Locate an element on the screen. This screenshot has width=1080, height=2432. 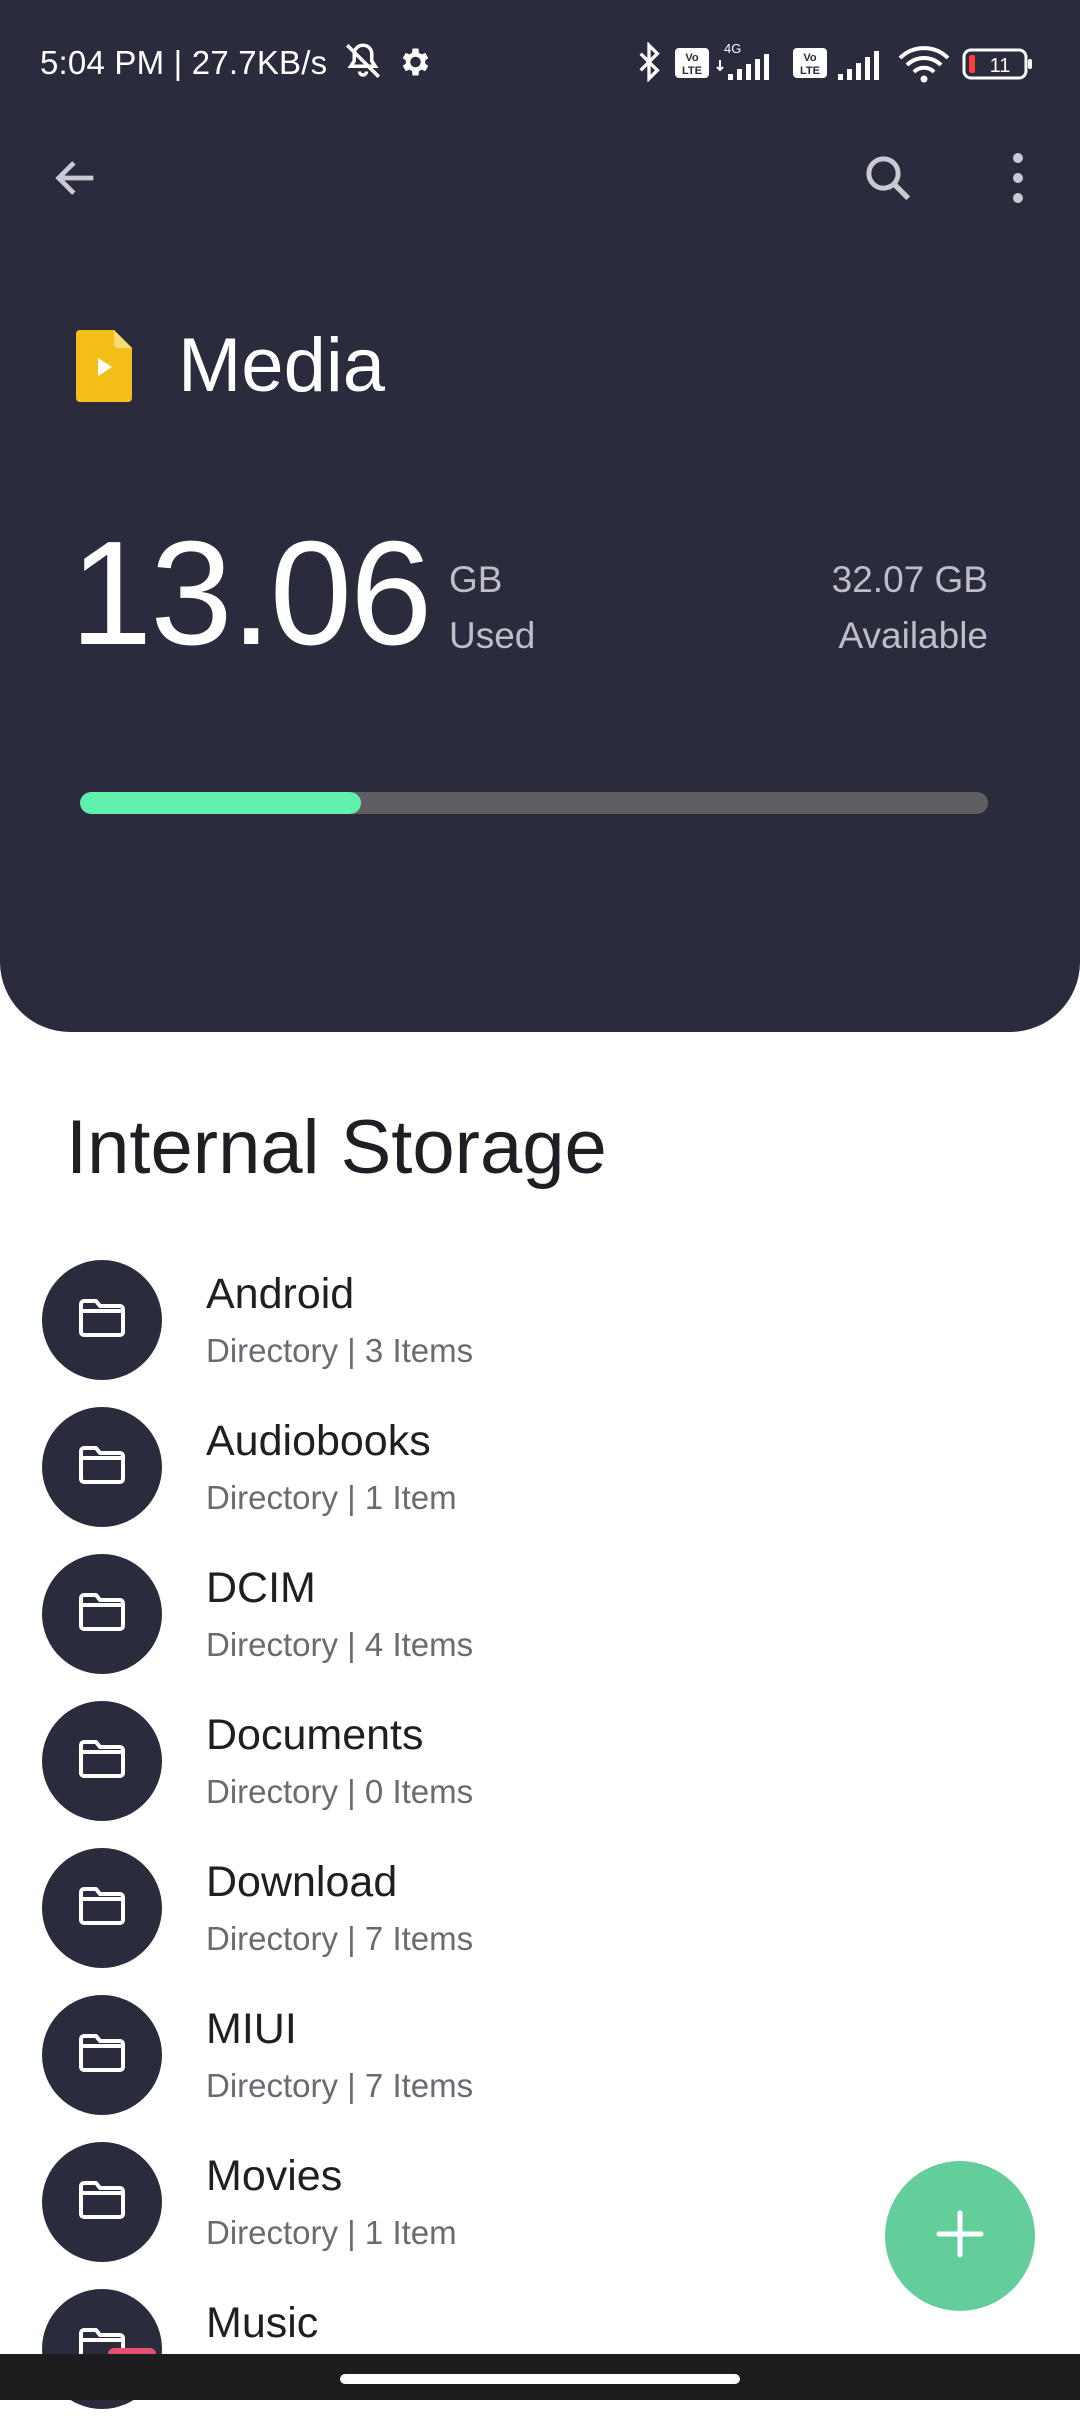
section-title: Internal Storage is located at coordinates (336, 1147).